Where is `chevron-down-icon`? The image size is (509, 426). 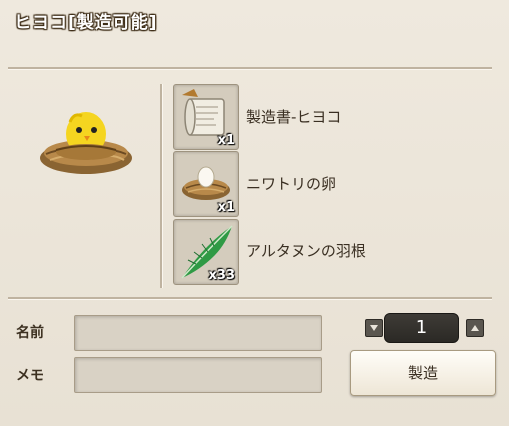
chevron-down-icon is located at coordinates (374, 328).